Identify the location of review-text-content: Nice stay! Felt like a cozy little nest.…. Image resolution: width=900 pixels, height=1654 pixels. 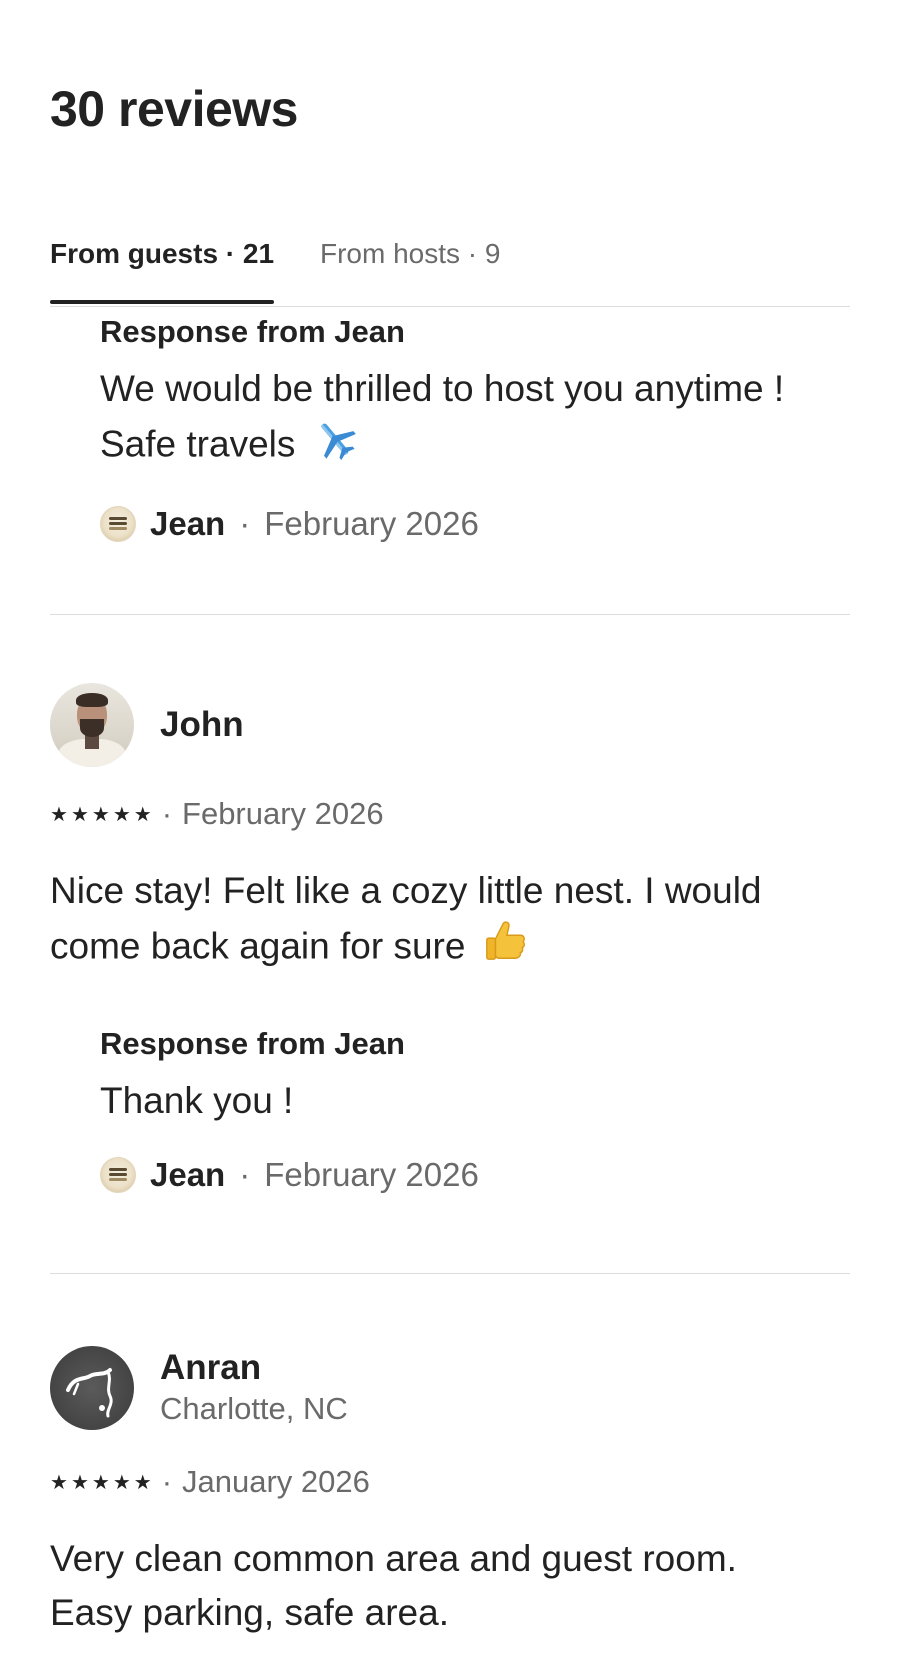
(406, 918).